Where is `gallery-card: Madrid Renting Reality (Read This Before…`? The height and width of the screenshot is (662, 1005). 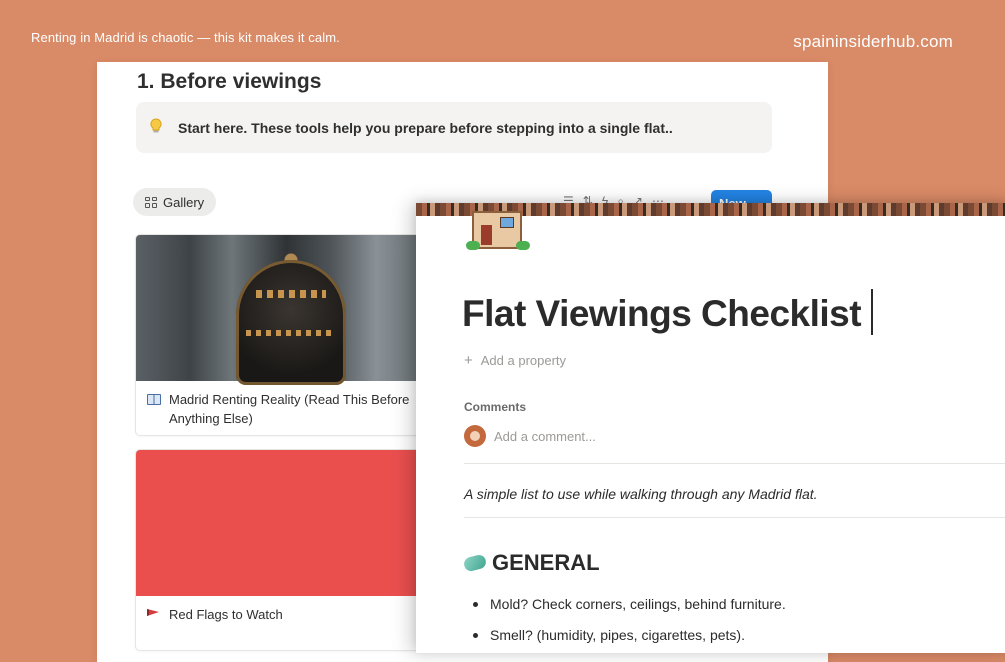
gallery-card: Madrid Renting Reality (Read This Before… is located at coordinates (286, 335).